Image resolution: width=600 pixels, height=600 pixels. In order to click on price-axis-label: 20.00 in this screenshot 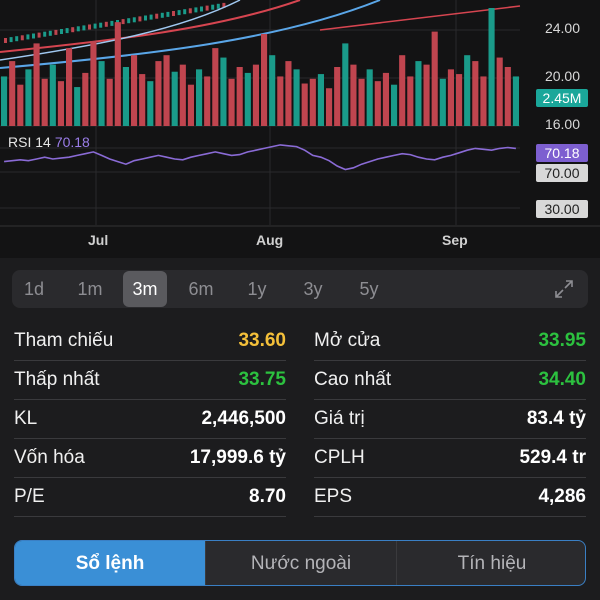, I will do `click(562, 76)`.